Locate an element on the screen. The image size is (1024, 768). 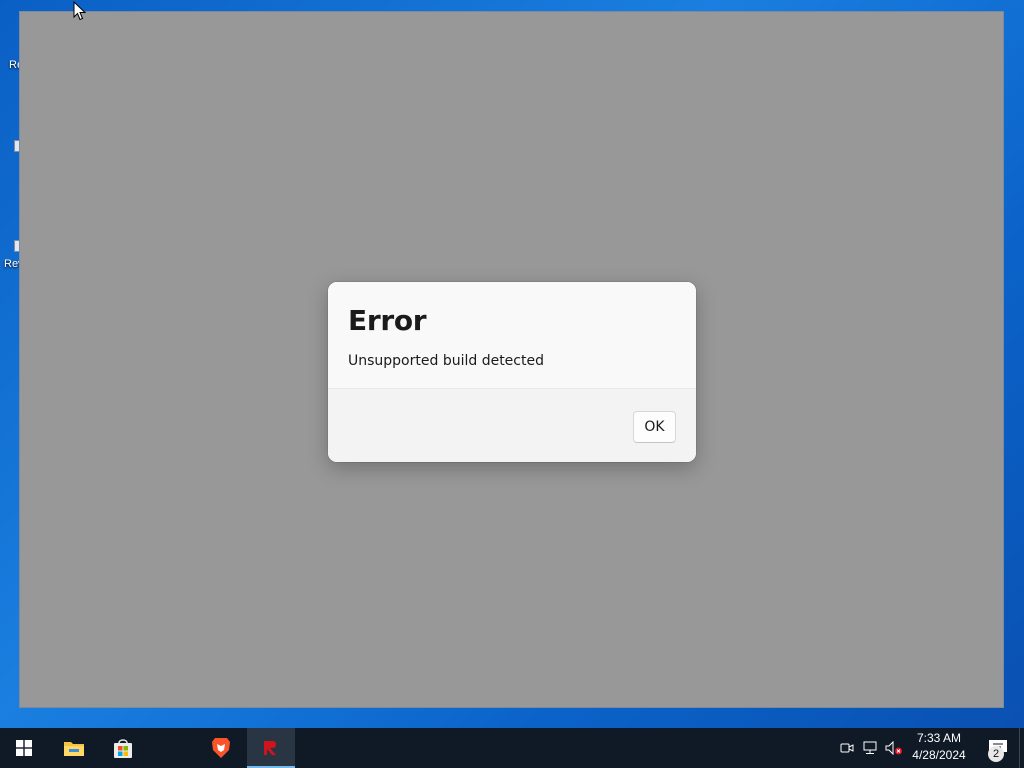
tray-meet-now is located at coordinates (847, 748).